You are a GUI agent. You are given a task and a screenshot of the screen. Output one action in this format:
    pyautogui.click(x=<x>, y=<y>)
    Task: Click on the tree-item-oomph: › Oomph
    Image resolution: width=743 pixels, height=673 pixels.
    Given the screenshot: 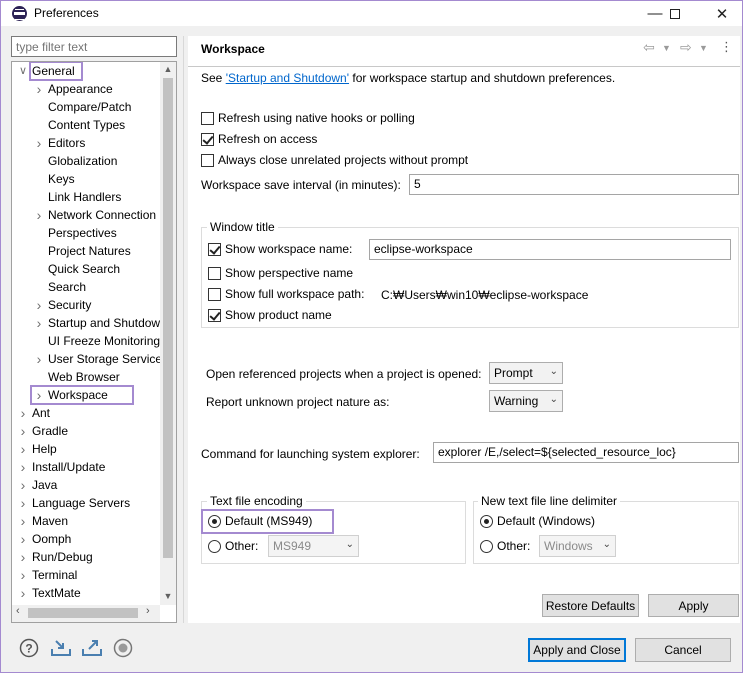 What is the action you would take?
    pyautogui.click(x=86, y=539)
    